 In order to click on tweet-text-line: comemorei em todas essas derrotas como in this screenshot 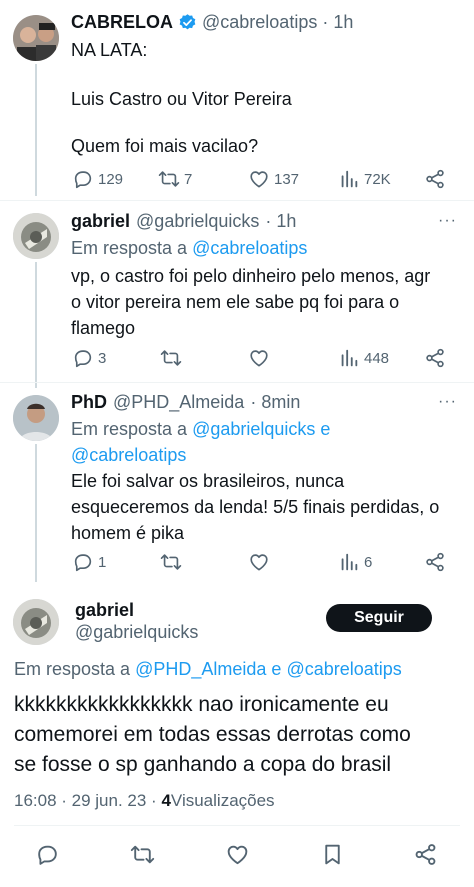, I will do `click(212, 734)`.